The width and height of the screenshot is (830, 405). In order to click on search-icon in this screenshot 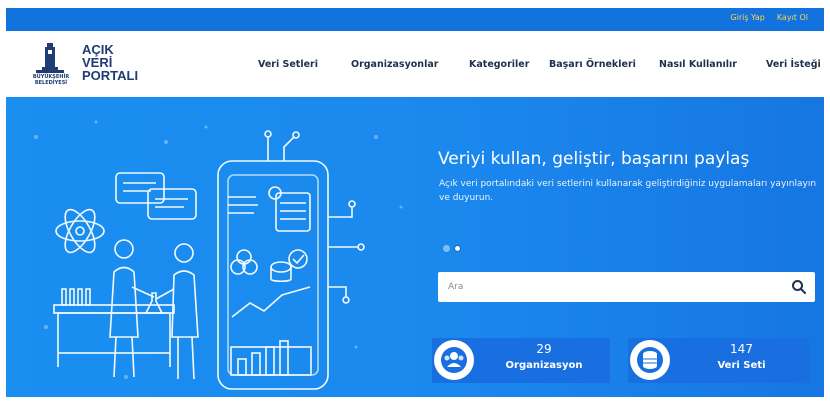, I will do `click(799, 287)`.